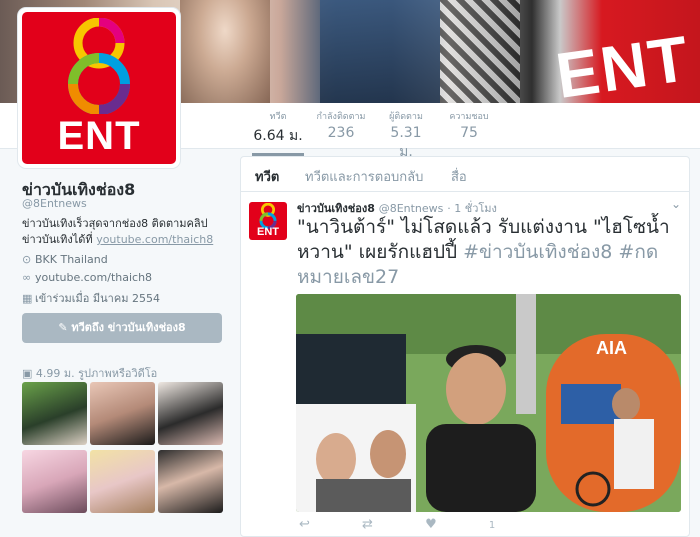 Image resolution: width=700 pixels, height=537 pixels. I want to click on profile-website: ∞ youtube.com/thaich8, so click(87, 277).